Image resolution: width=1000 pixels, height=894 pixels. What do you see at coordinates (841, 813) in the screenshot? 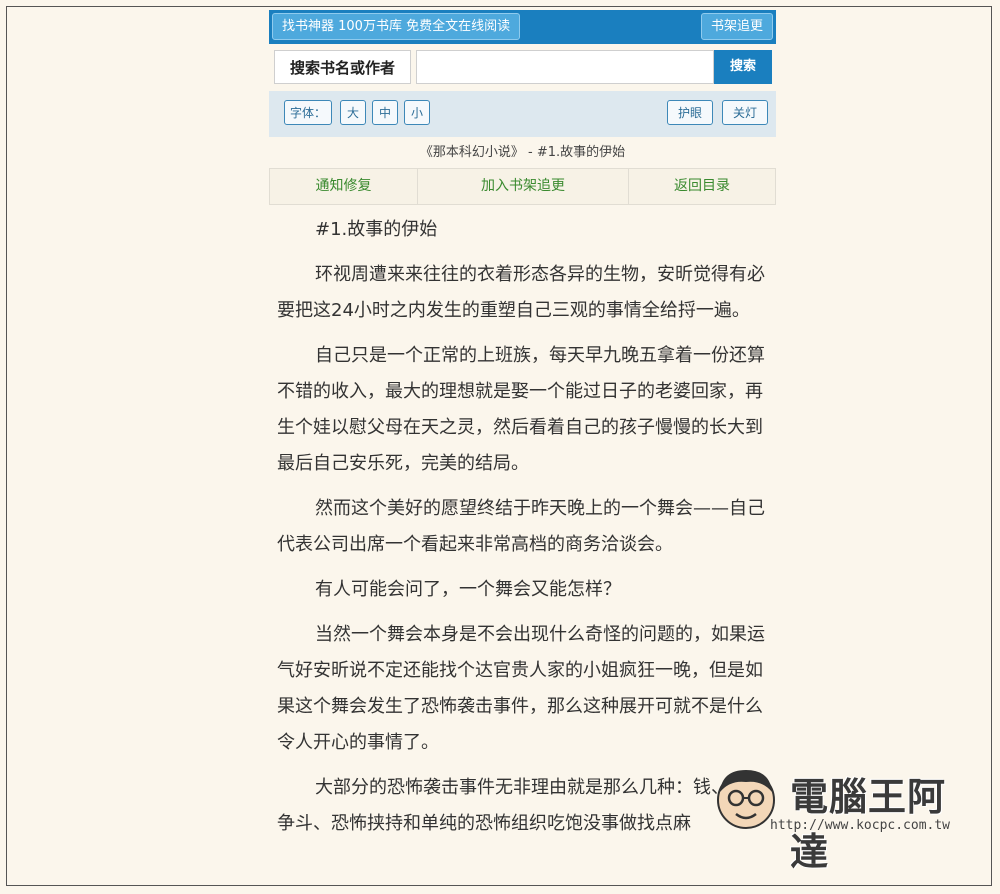
I see `site-watermark: 電腦王阿達 http://www.kocpc.com.tw` at bounding box center [841, 813].